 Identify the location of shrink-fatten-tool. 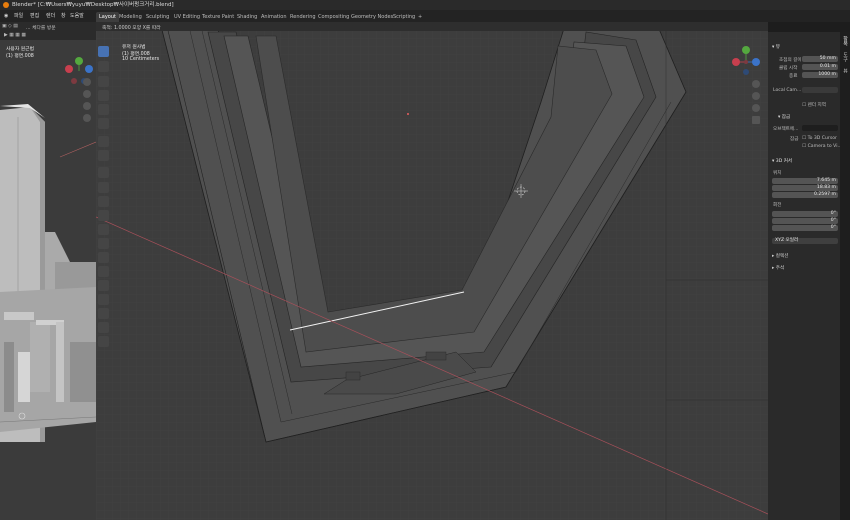
(103, 313).